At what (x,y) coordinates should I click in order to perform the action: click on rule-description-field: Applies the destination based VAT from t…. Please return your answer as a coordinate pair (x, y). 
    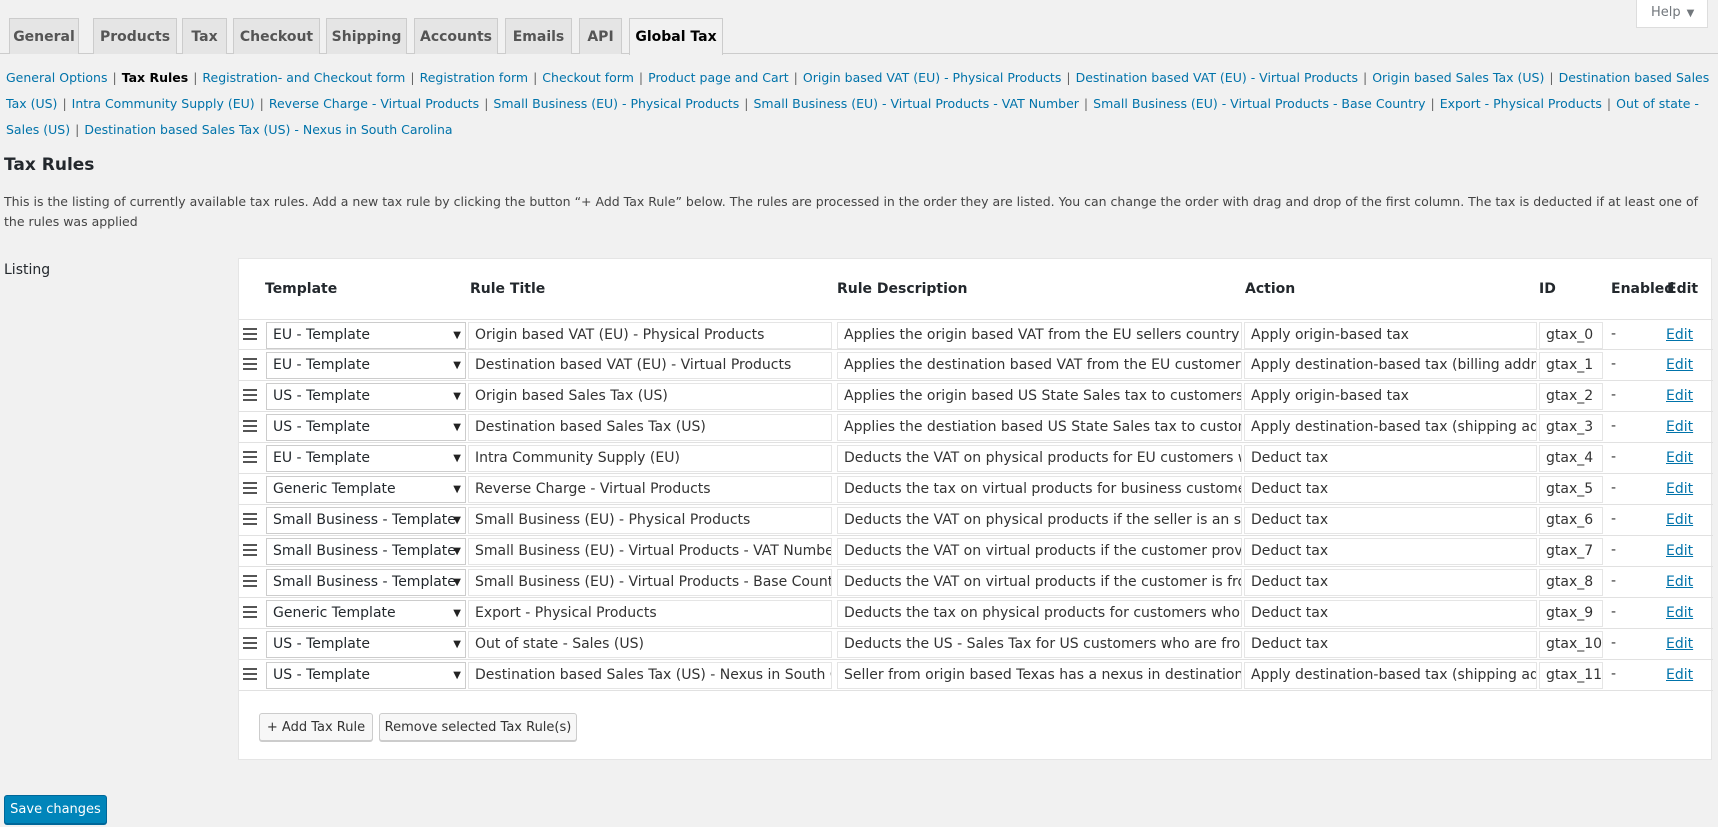
    Looking at the image, I should click on (1039, 365).